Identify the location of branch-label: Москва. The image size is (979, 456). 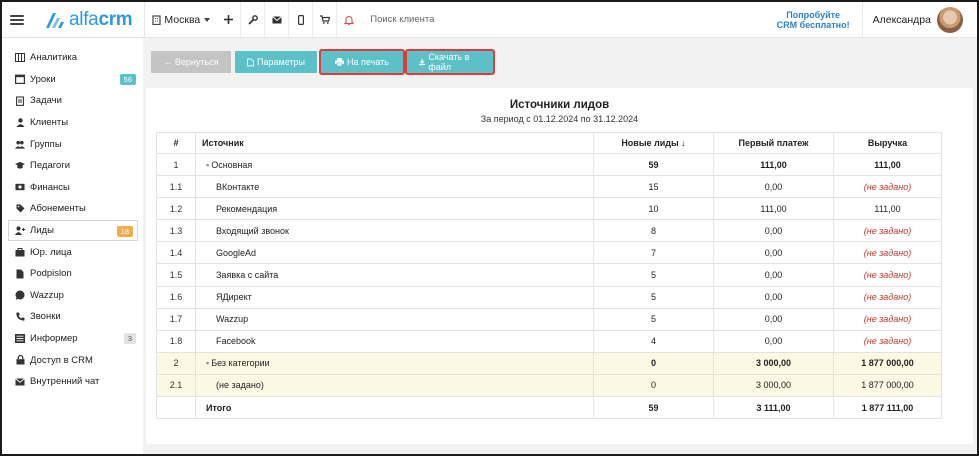
(182, 19).